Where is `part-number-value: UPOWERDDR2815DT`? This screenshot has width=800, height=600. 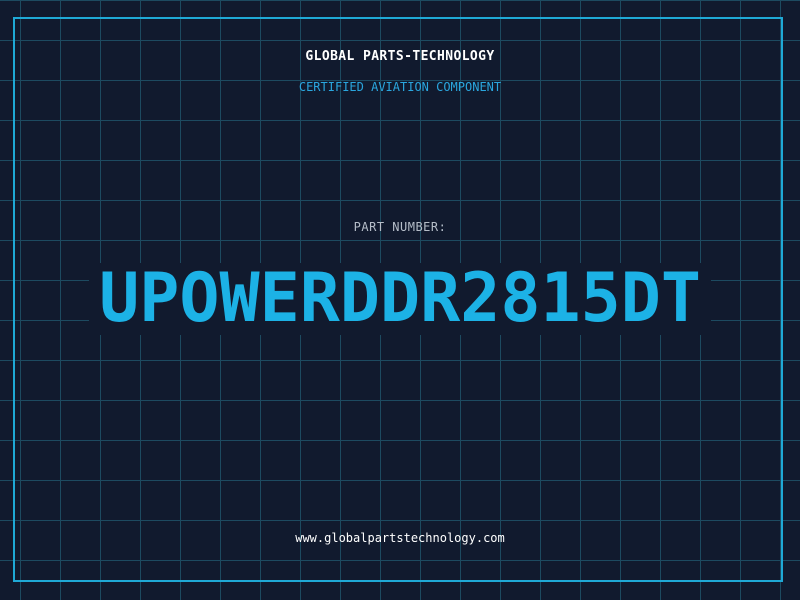
part-number-value: UPOWERDDR2815DT is located at coordinates (400, 298).